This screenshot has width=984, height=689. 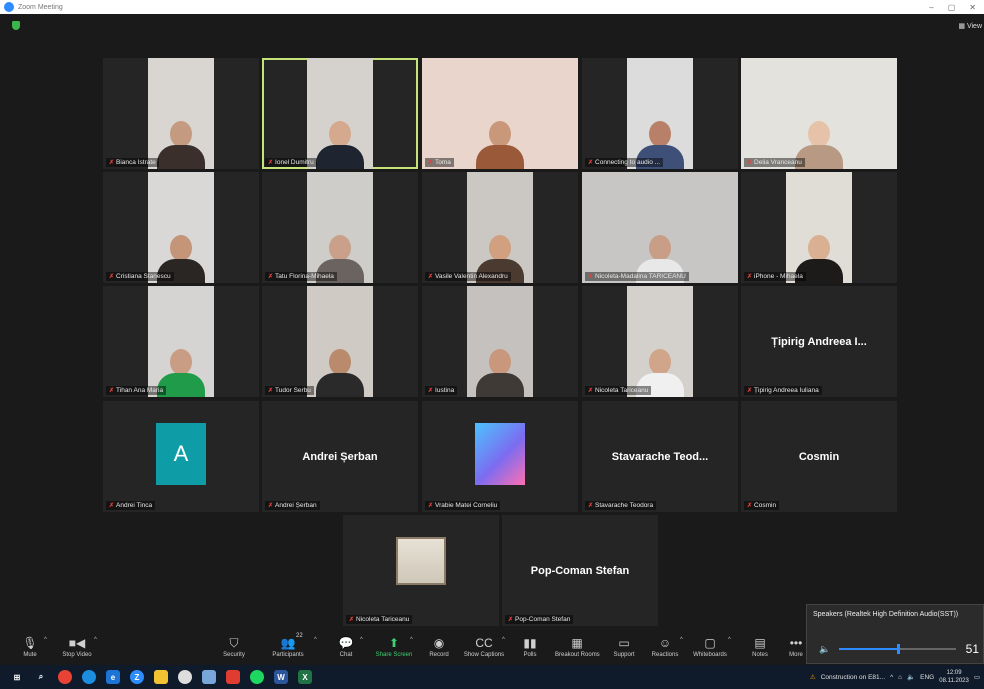 I want to click on network-icon: ⌂, so click(x=900, y=677).